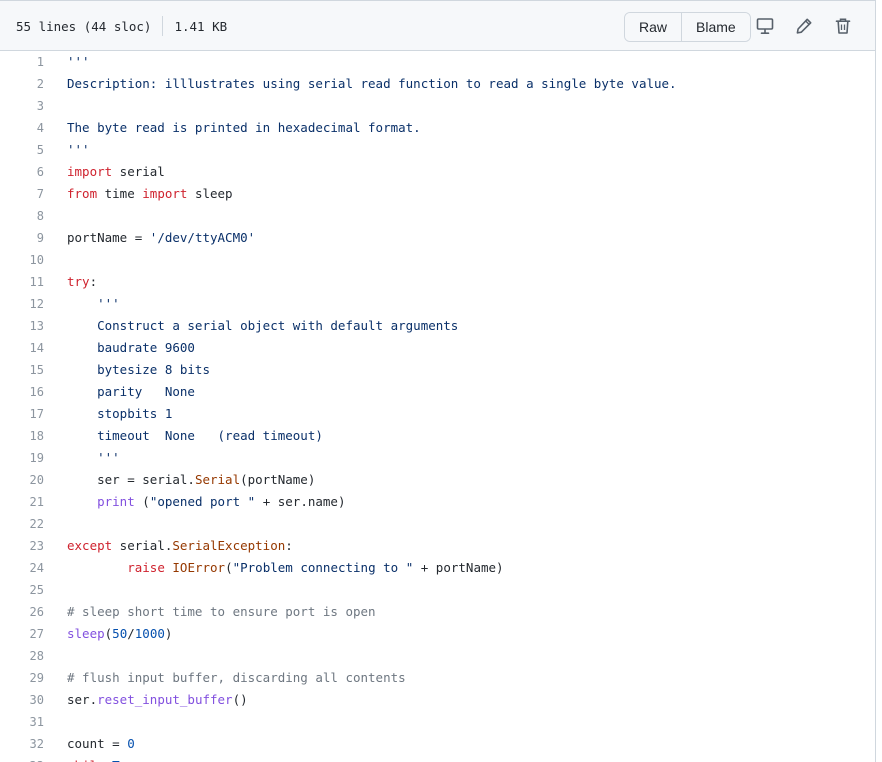  I want to click on code-line: 30 ser.reset_input_buffer(), so click(437, 700).